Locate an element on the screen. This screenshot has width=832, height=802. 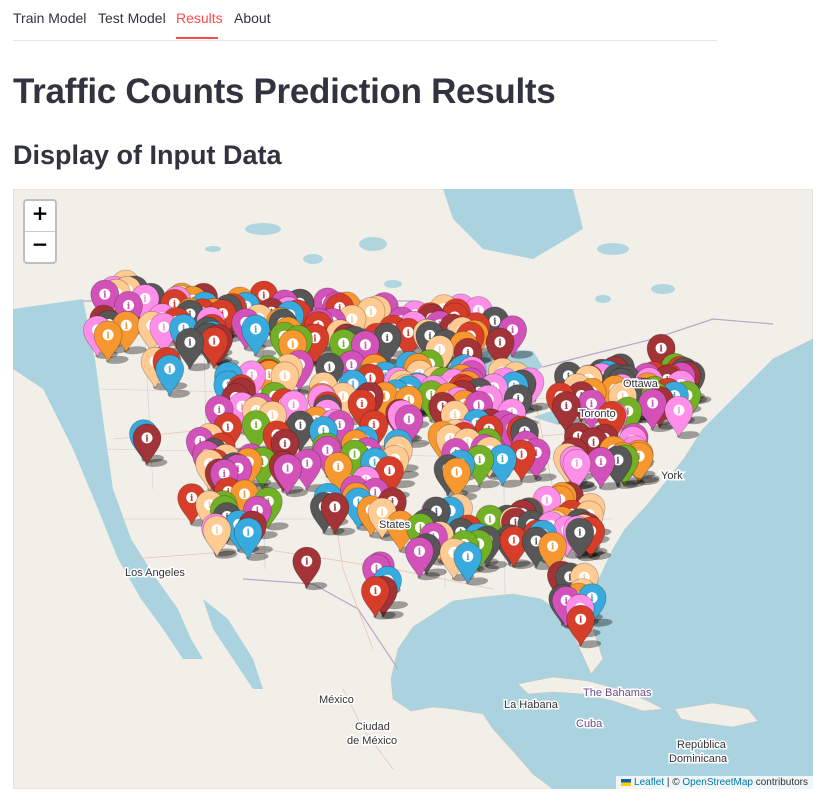
section-heading: Display of Input Data is located at coordinates (147, 155).